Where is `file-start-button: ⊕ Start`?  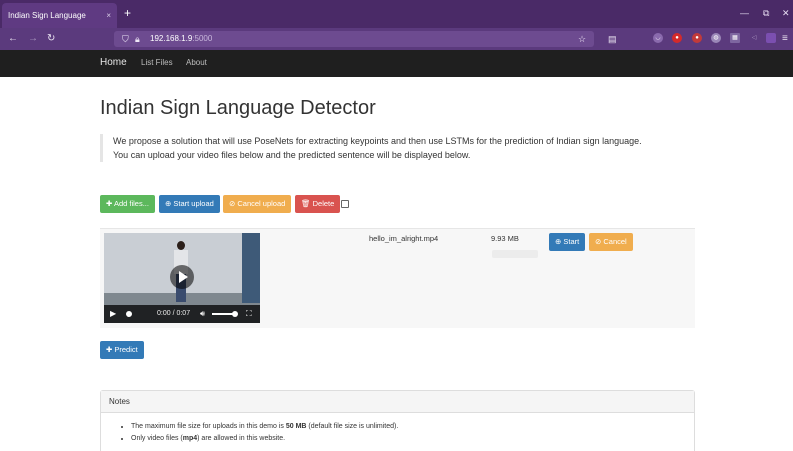
file-start-button: ⊕ Start is located at coordinates (567, 242).